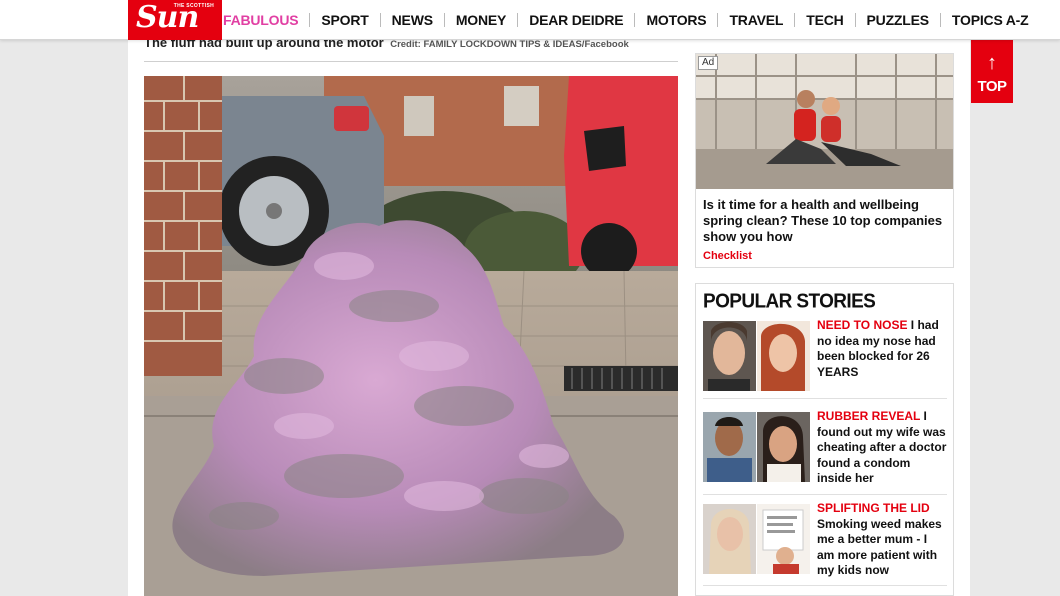  What do you see at coordinates (864, 325) in the screenshot?
I see `story-1-kicker: NEED TO NOSE` at bounding box center [864, 325].